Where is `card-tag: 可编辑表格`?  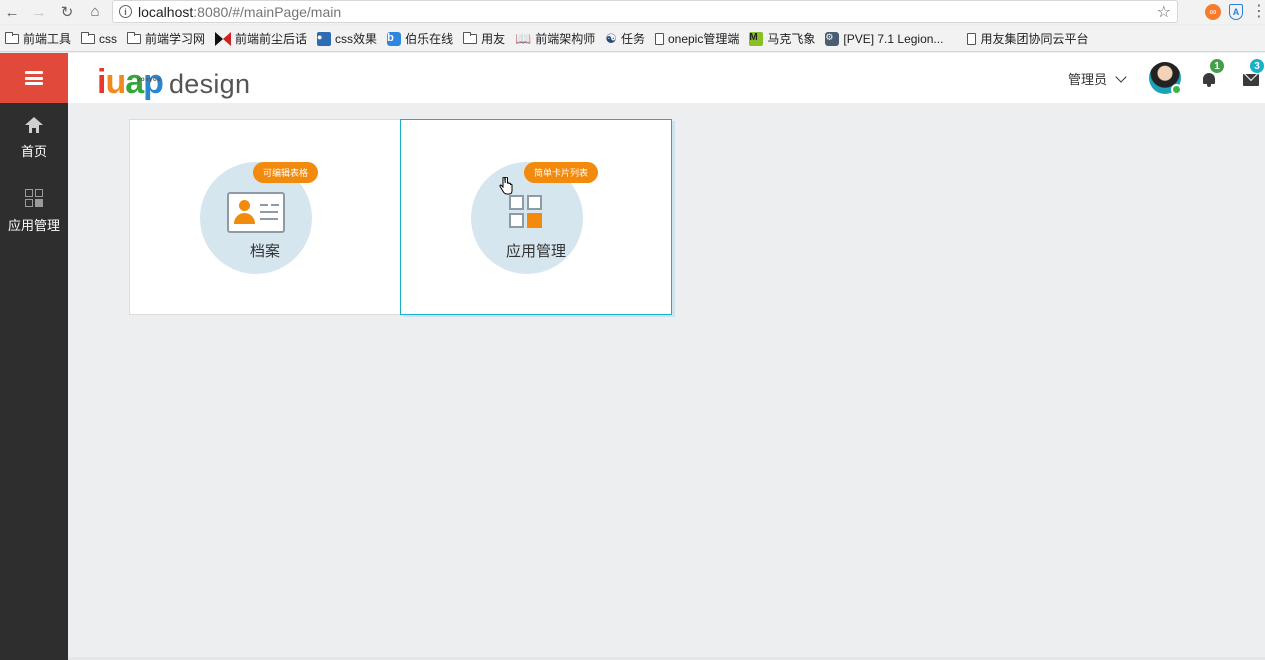
card-tag: 可编辑表格 is located at coordinates (286, 172).